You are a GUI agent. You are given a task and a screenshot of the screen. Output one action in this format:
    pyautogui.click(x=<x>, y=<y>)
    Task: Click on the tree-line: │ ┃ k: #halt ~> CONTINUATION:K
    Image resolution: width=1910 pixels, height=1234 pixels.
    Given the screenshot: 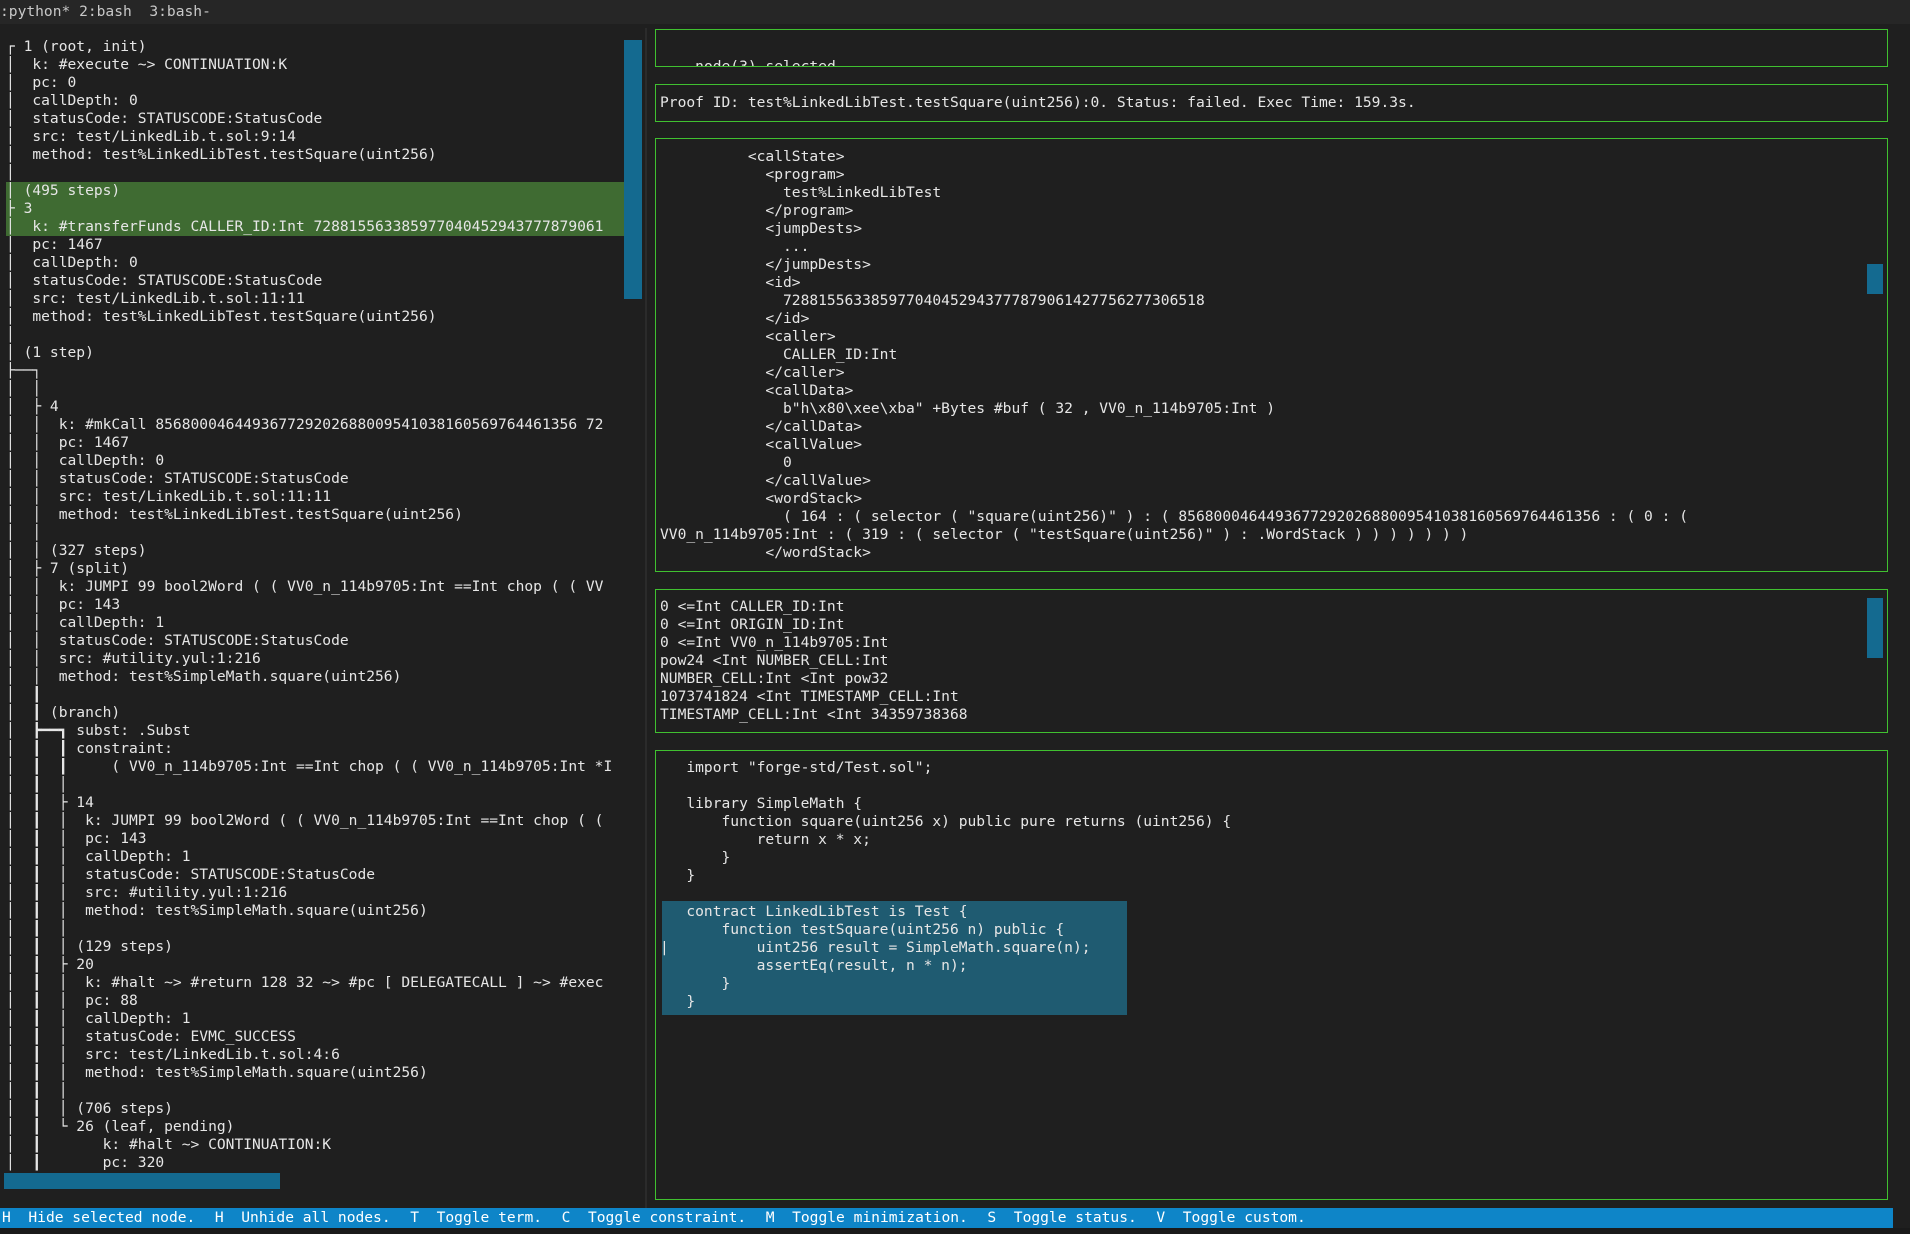 What is the action you would take?
    pyautogui.click(x=316, y=1145)
    